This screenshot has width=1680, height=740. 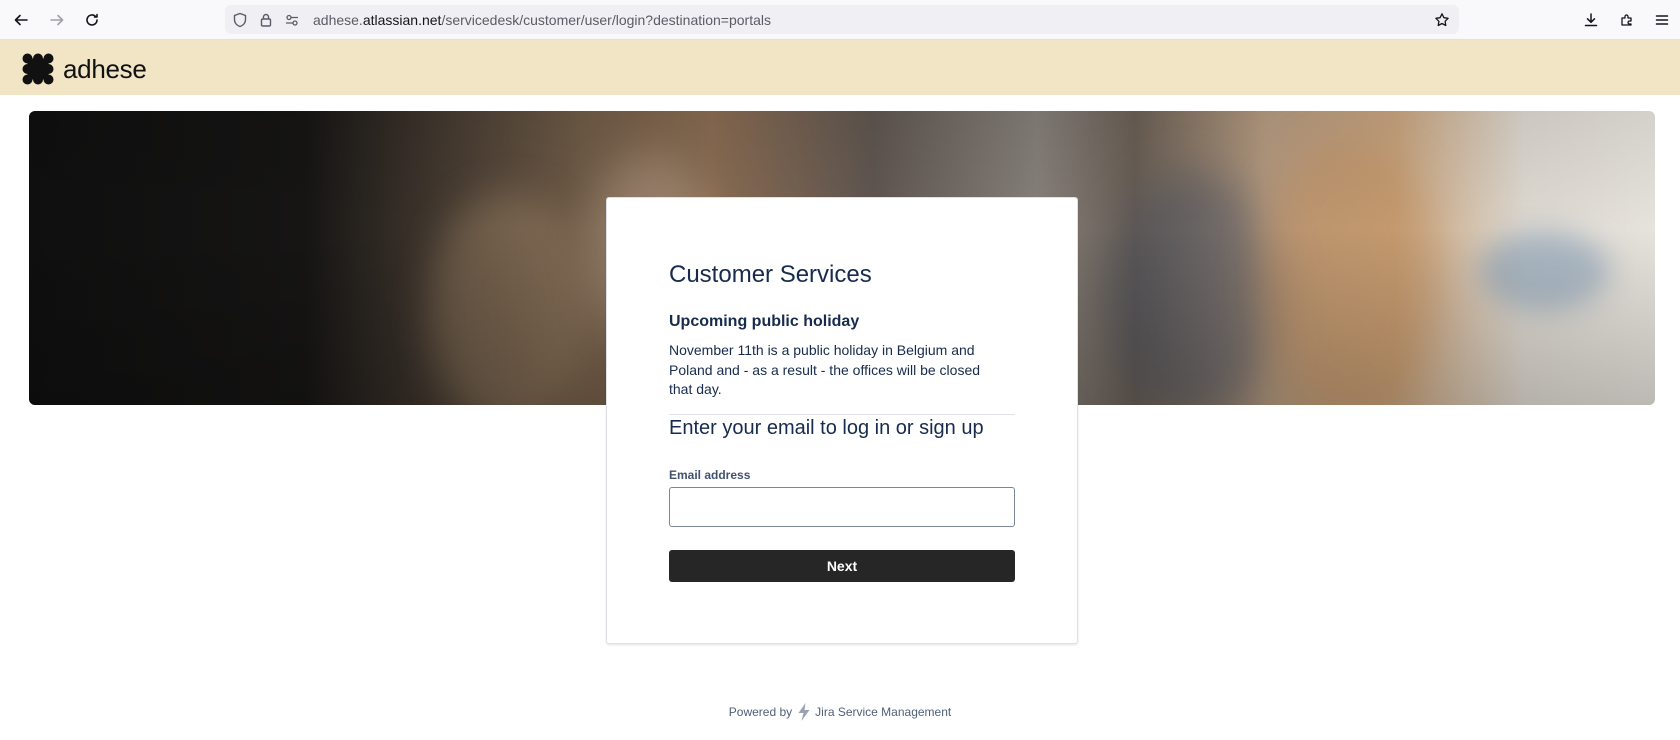 What do you see at coordinates (760, 712) in the screenshot?
I see `powered-by-text: Powered by` at bounding box center [760, 712].